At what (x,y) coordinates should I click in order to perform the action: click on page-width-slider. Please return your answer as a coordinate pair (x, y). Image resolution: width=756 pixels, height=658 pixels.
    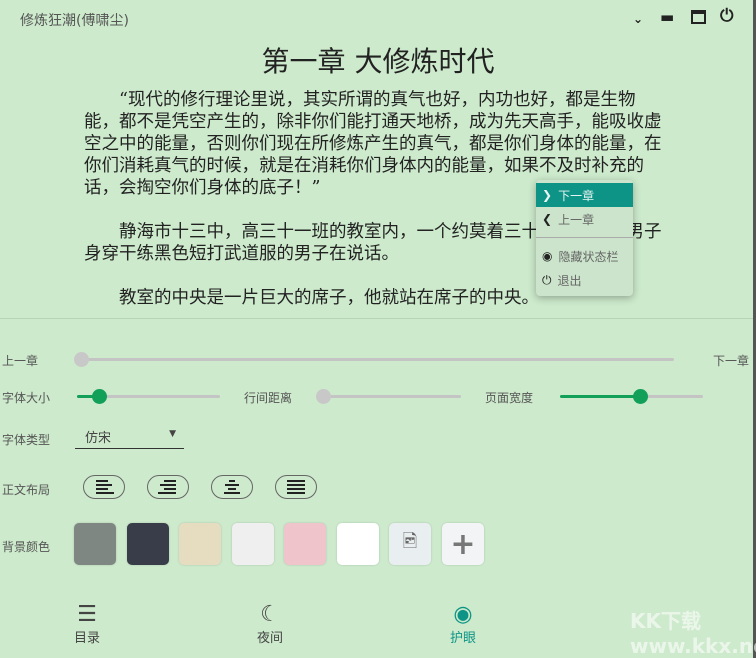
    Looking at the image, I should click on (631, 396).